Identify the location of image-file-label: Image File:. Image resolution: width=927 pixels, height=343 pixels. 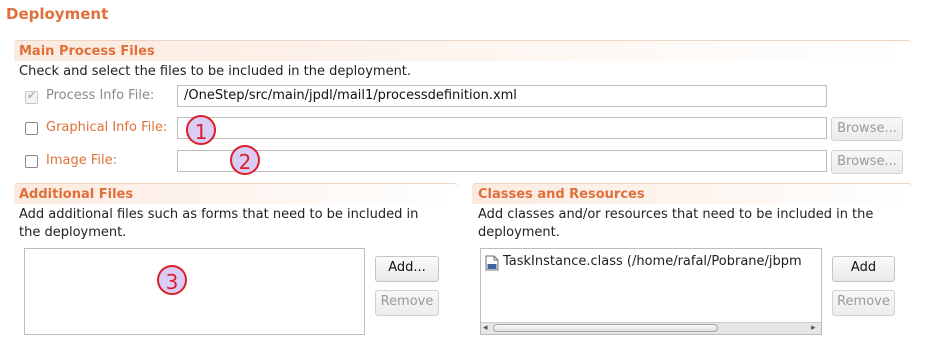
(81, 160).